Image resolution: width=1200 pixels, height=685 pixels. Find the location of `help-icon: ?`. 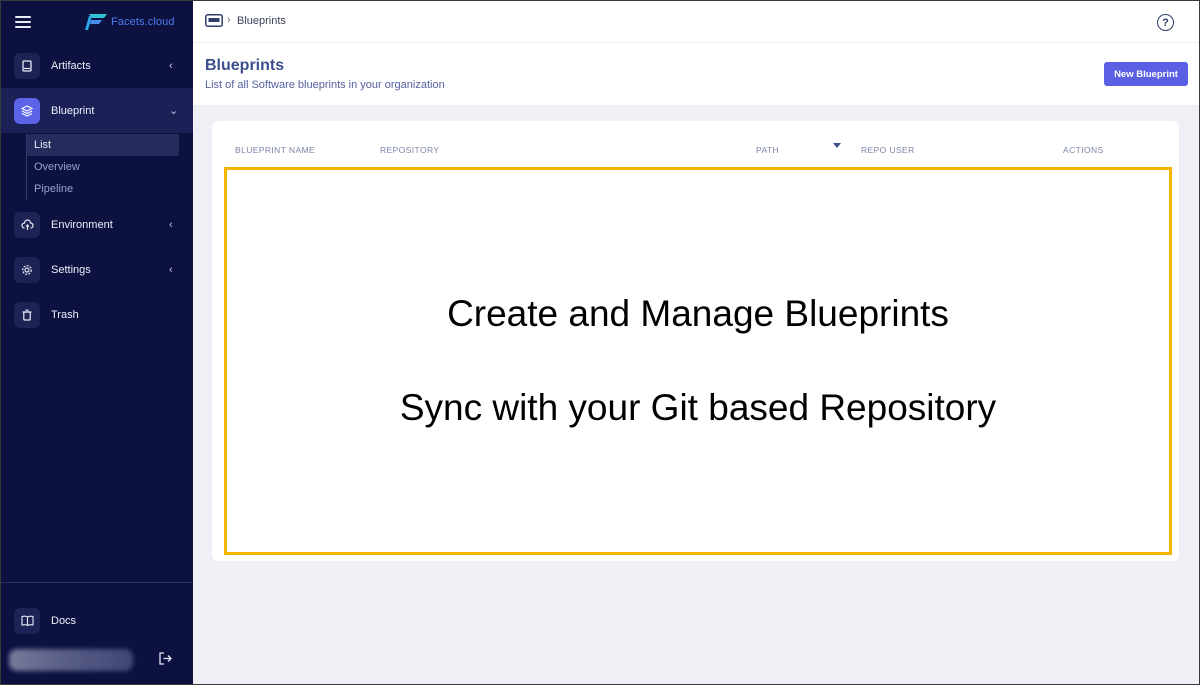

help-icon: ? is located at coordinates (1165, 22).